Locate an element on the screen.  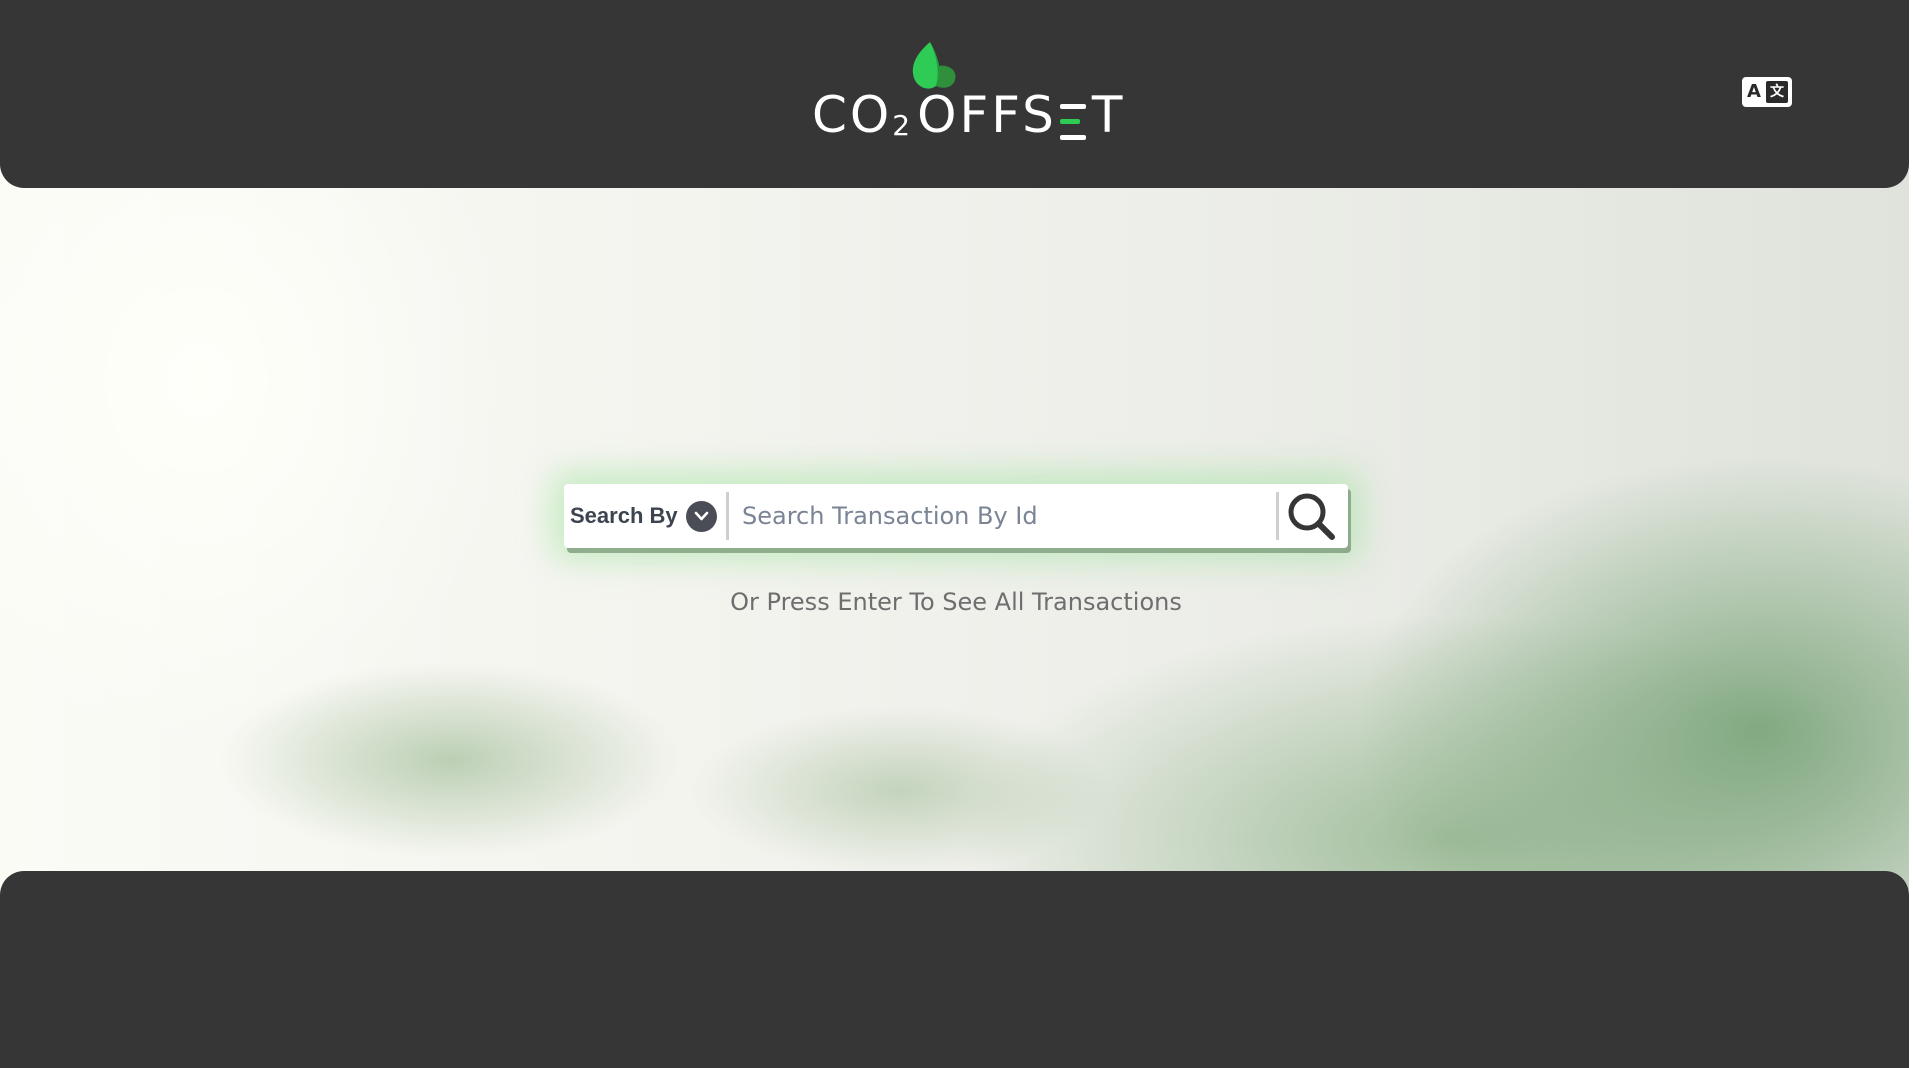
search-by-label: Search By is located at coordinates (624, 515).